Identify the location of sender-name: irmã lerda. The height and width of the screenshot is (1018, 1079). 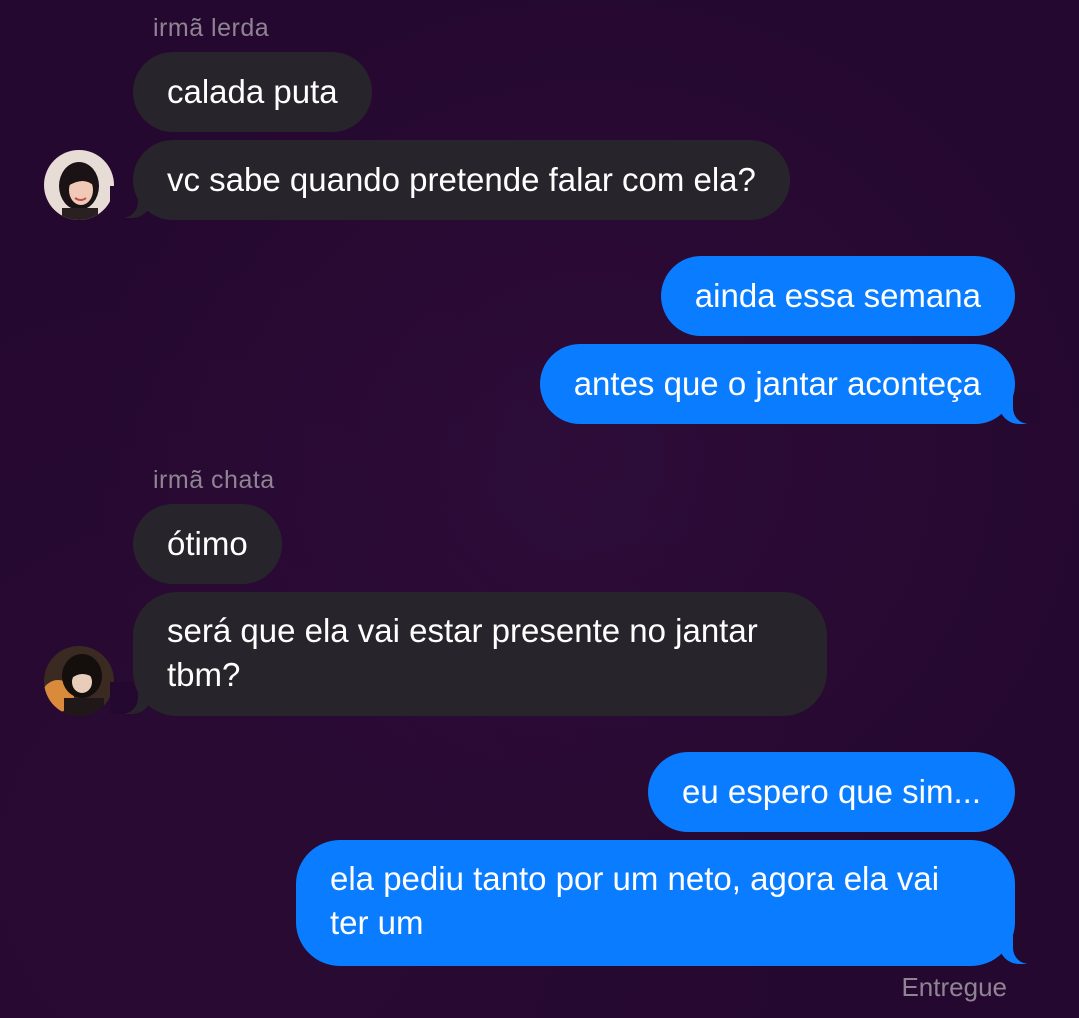
(211, 28).